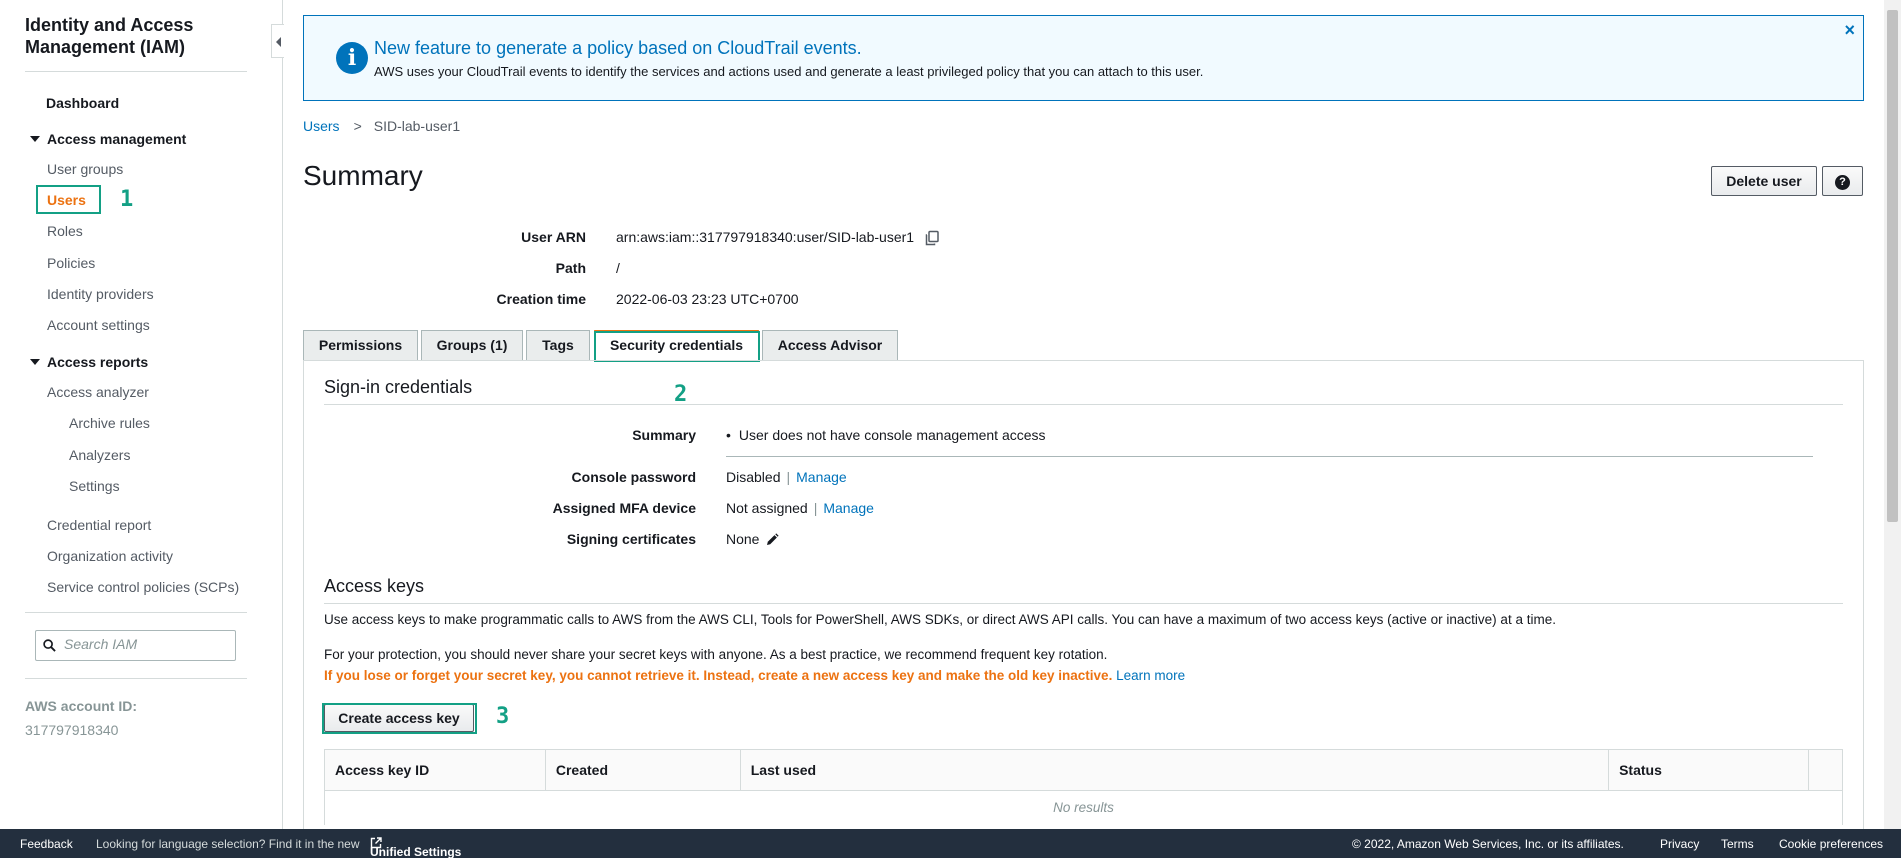 This screenshot has width=1901, height=858. Describe the element at coordinates (109, 423) in the screenshot. I see `sidebar-item-archive-rules: Archive rules` at that location.